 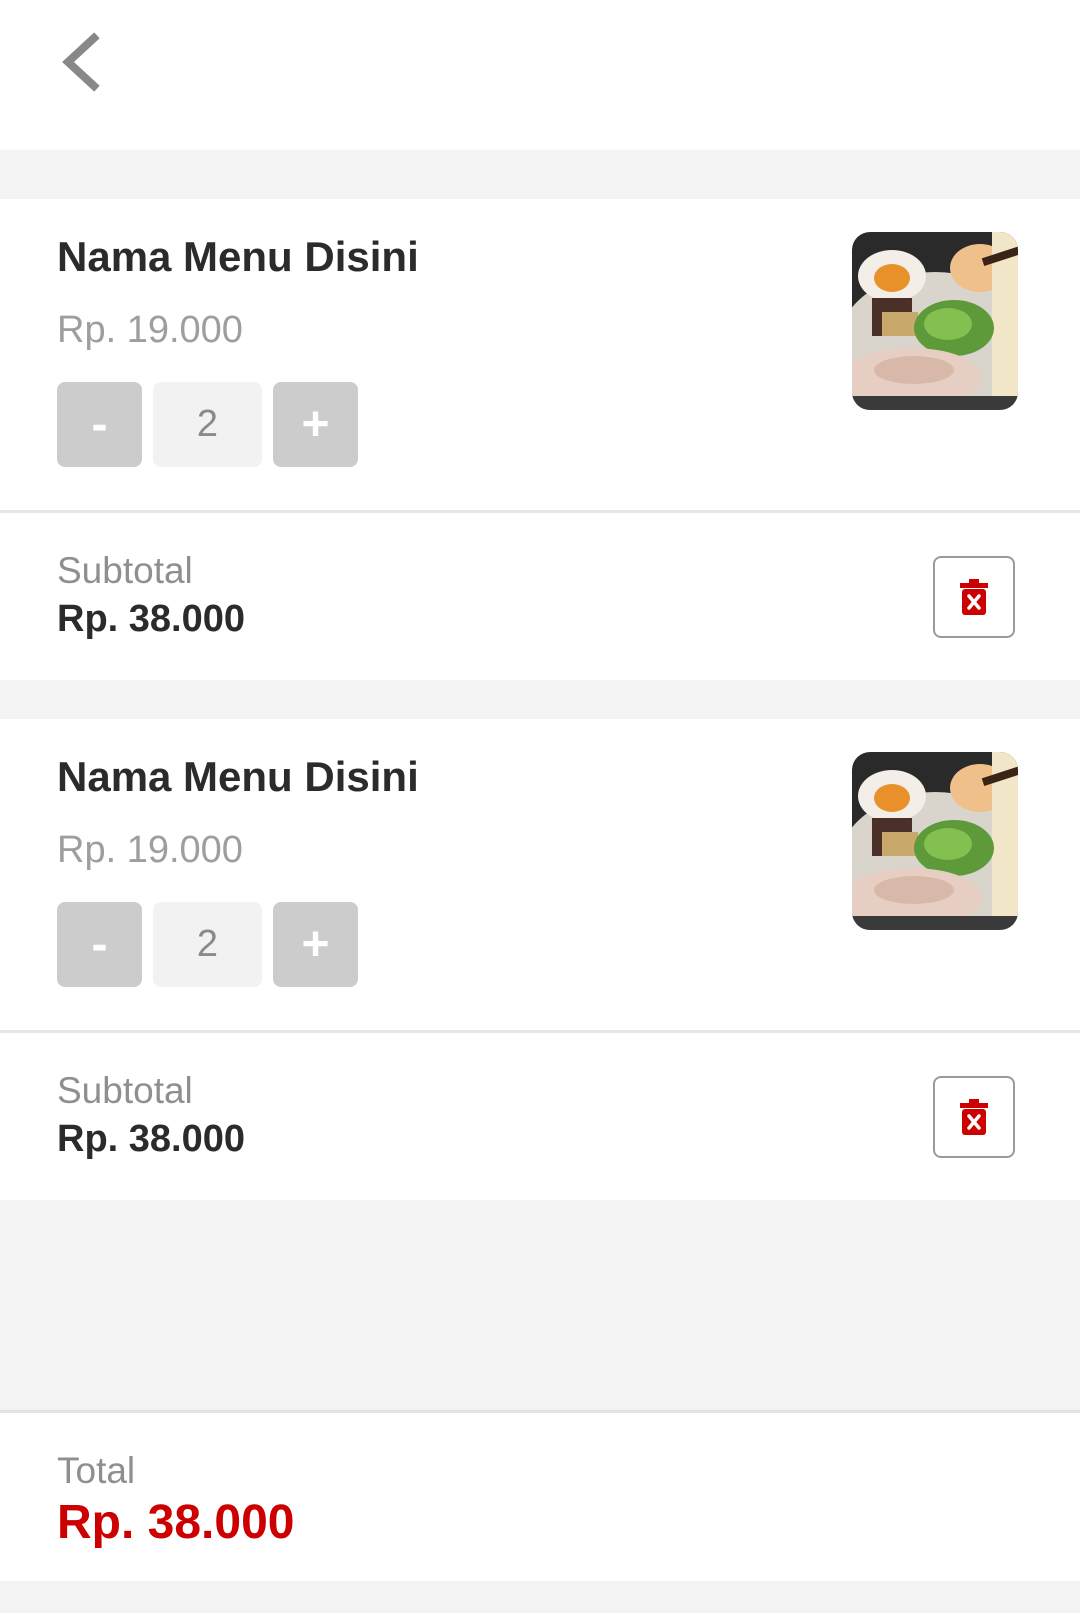 What do you see at coordinates (540, 75) in the screenshot?
I see `top-bar` at bounding box center [540, 75].